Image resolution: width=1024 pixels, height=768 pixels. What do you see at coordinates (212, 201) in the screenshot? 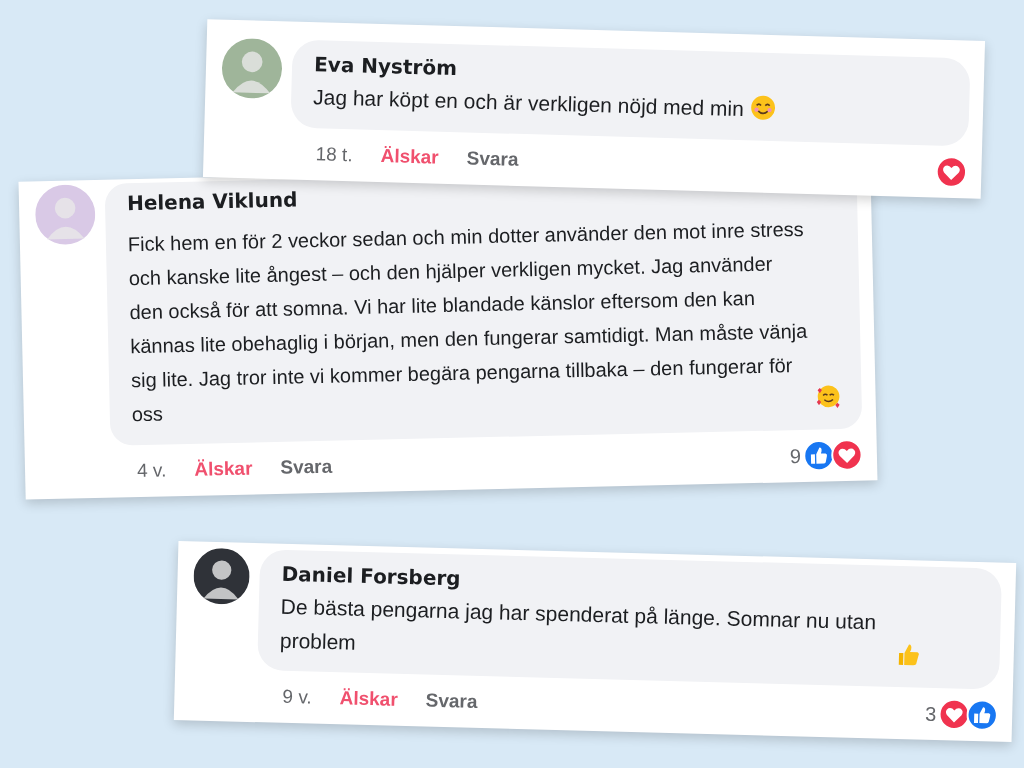
I see `author-name: Helena Viklund` at bounding box center [212, 201].